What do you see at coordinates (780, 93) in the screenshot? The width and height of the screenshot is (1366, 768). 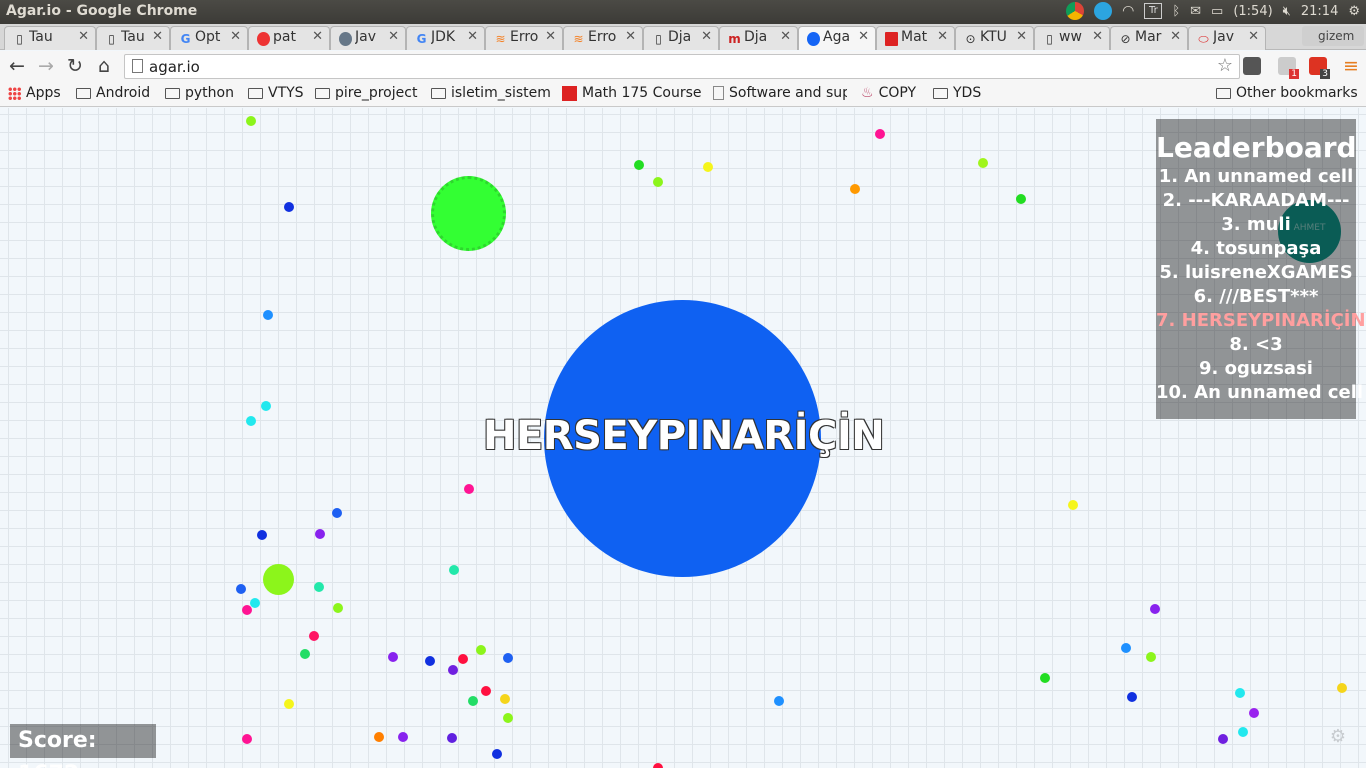 I see `bookmark-item: Software and sup` at bounding box center [780, 93].